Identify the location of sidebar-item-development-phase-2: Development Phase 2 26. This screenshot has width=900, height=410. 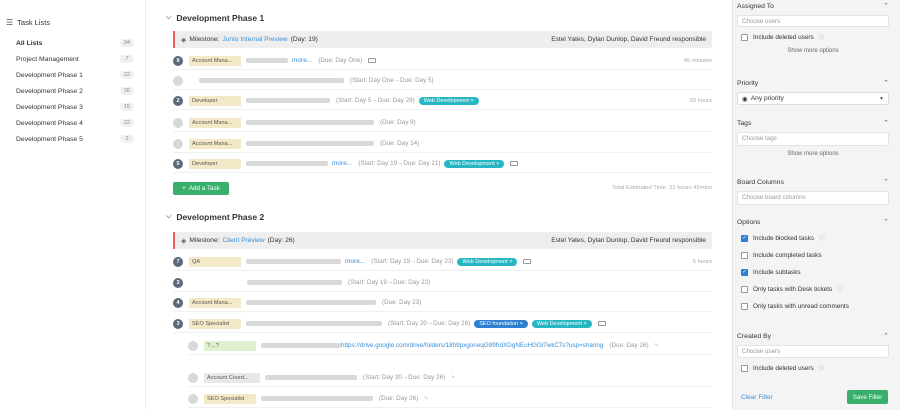
(75, 91).